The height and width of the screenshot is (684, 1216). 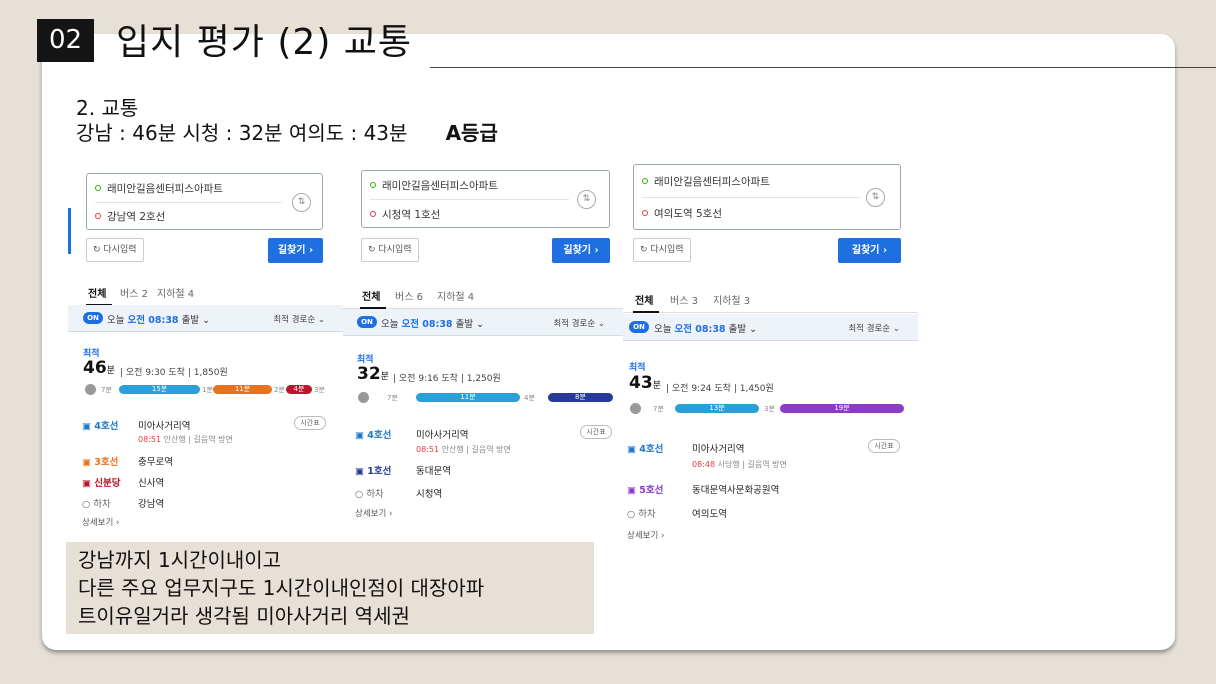 What do you see at coordinates (373, 471) in the screenshot?
I see `step-line: ▣ 1호선` at bounding box center [373, 471].